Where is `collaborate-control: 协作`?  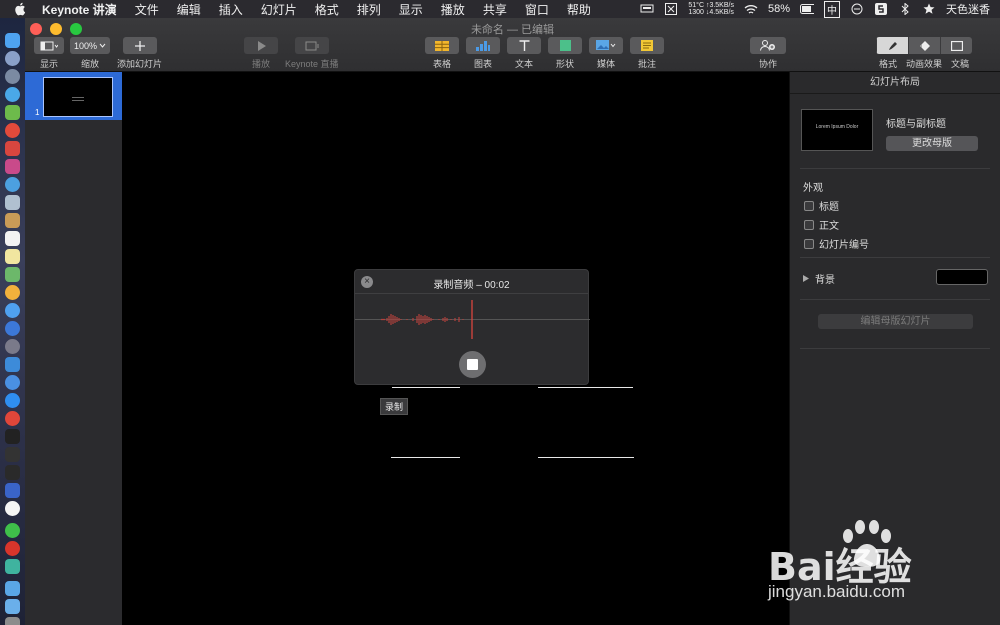 collaborate-control: 协作 is located at coordinates (768, 53).